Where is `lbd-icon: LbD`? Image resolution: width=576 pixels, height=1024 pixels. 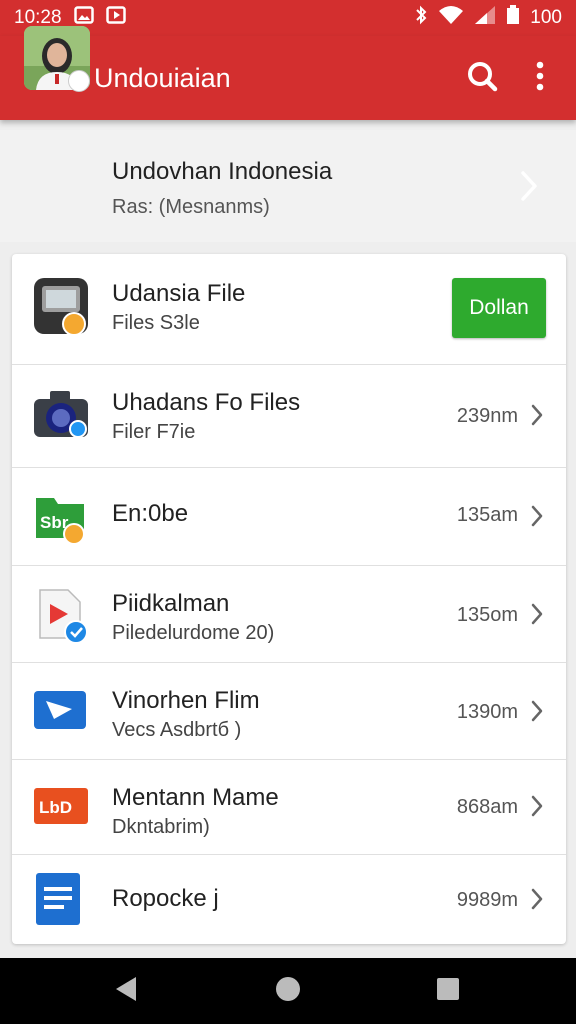
lbd-icon: LbD is located at coordinates (62, 808).